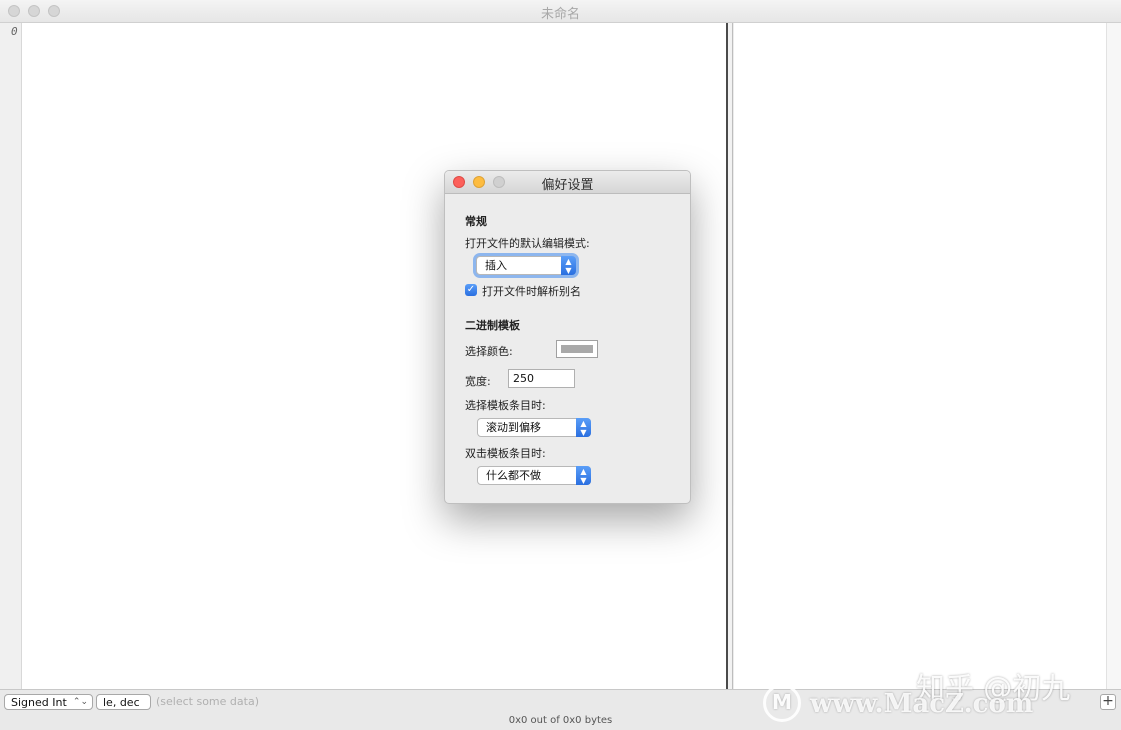 The image size is (1121, 730). I want to click on endian-select: le, dec, so click(123, 702).